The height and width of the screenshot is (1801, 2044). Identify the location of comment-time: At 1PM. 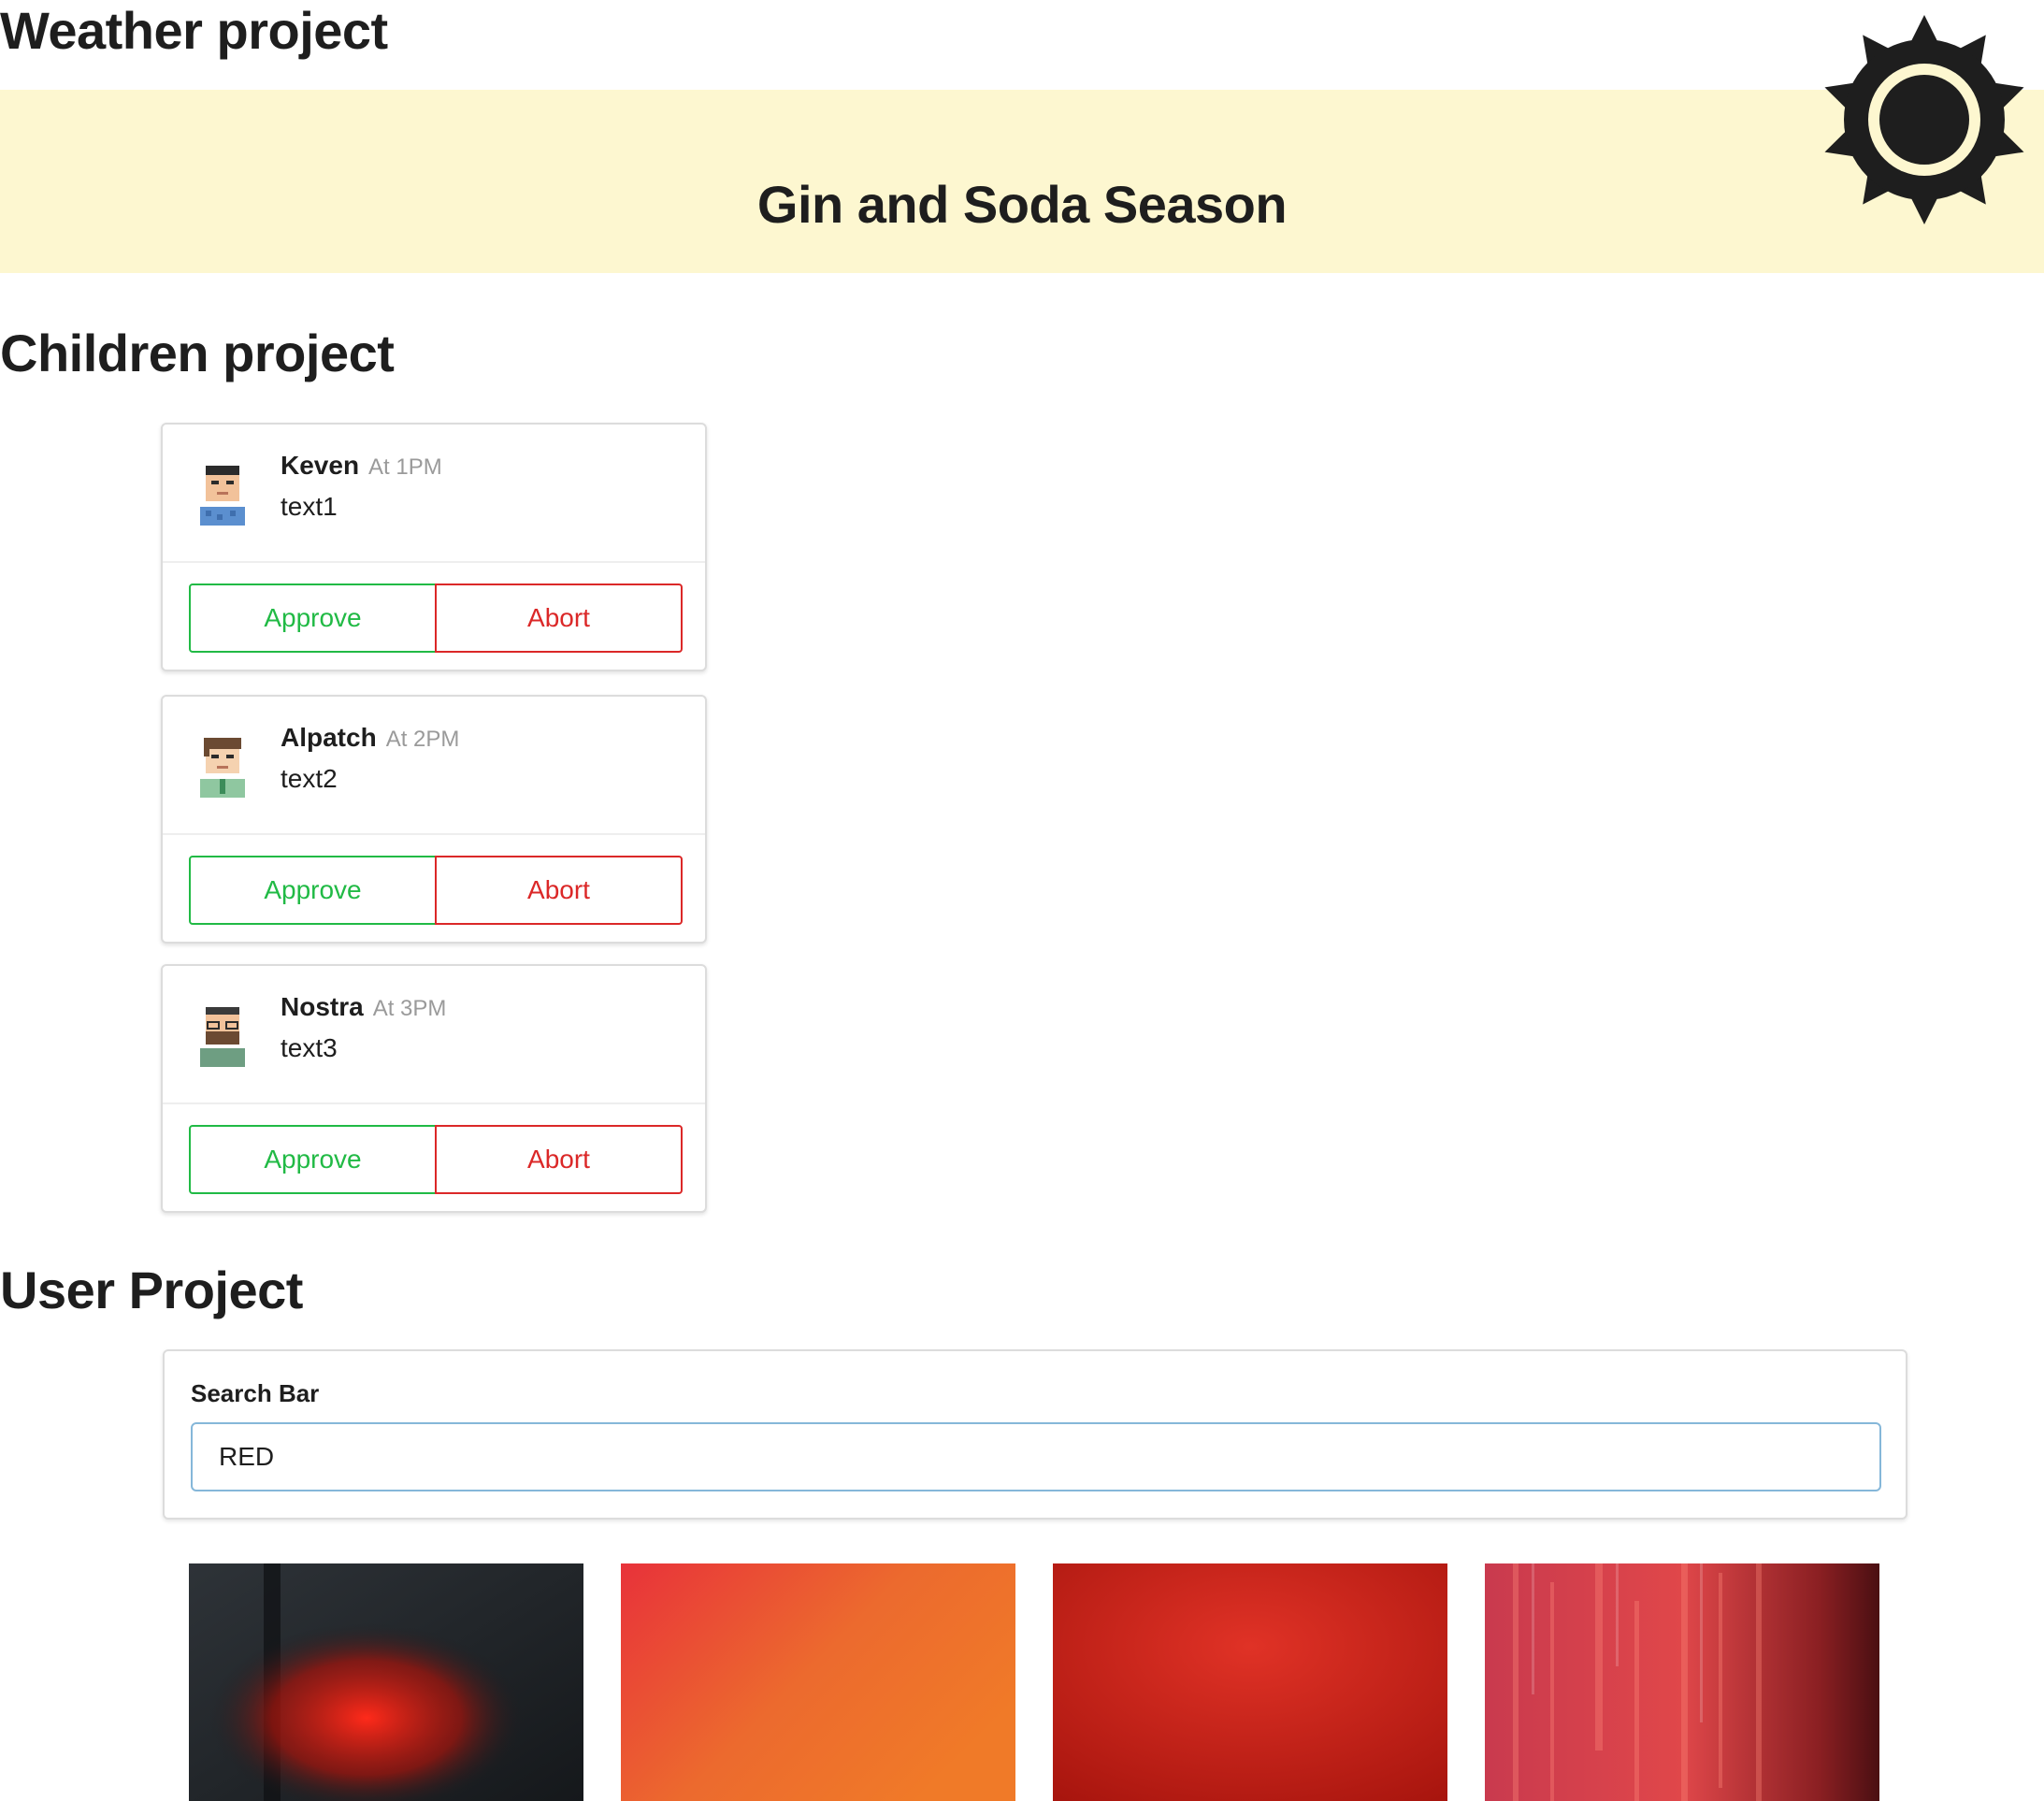
(405, 467).